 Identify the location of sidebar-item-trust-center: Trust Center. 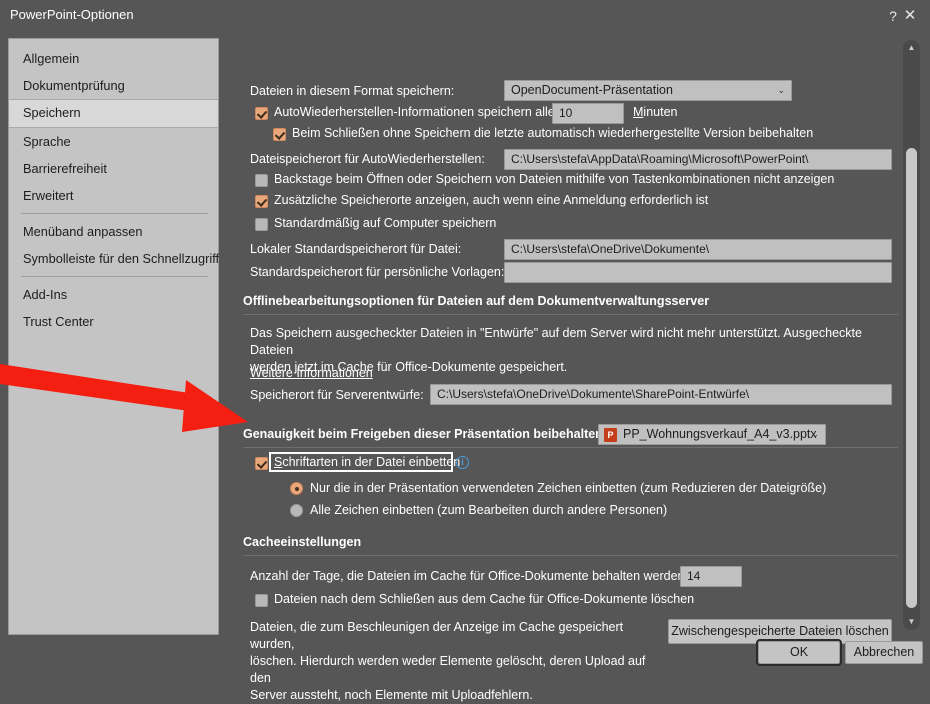
(113, 321).